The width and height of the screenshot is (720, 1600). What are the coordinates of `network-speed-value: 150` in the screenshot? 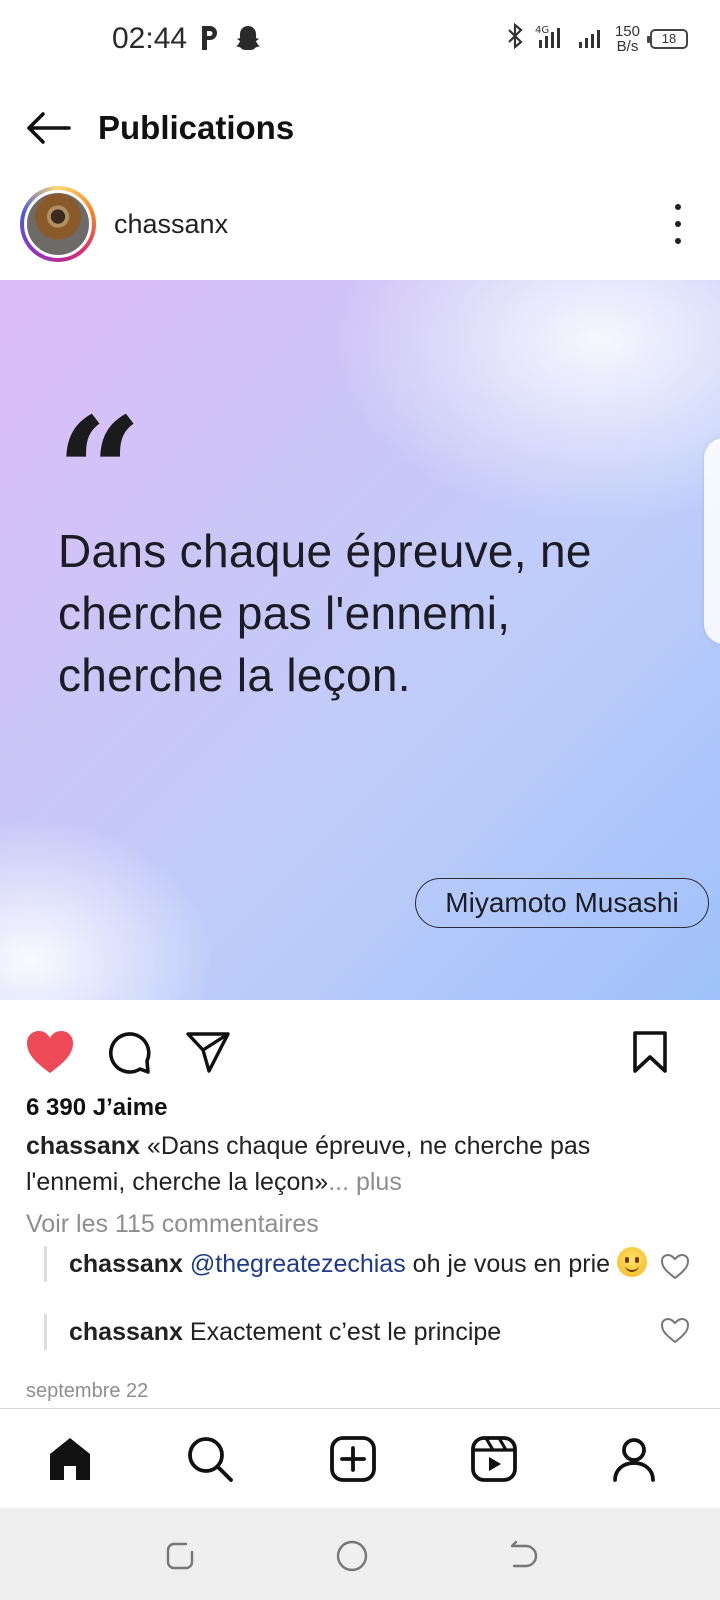 It's located at (627, 31).